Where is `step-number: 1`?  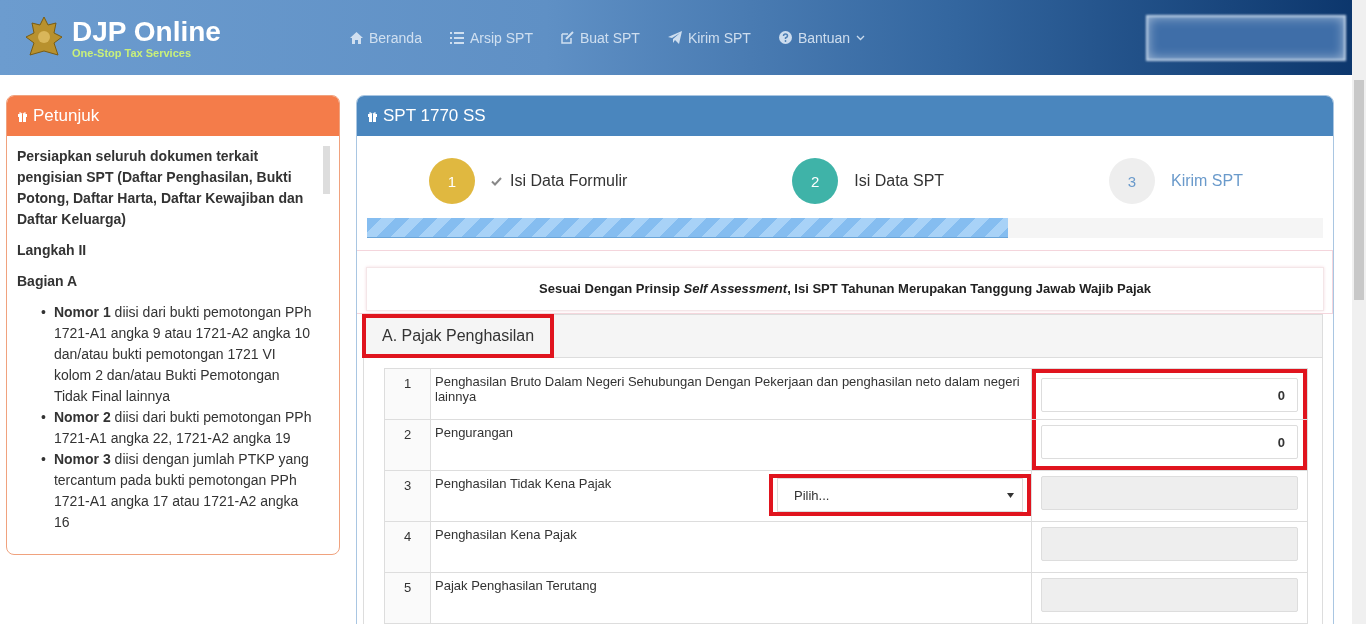
step-number: 1 is located at coordinates (452, 181).